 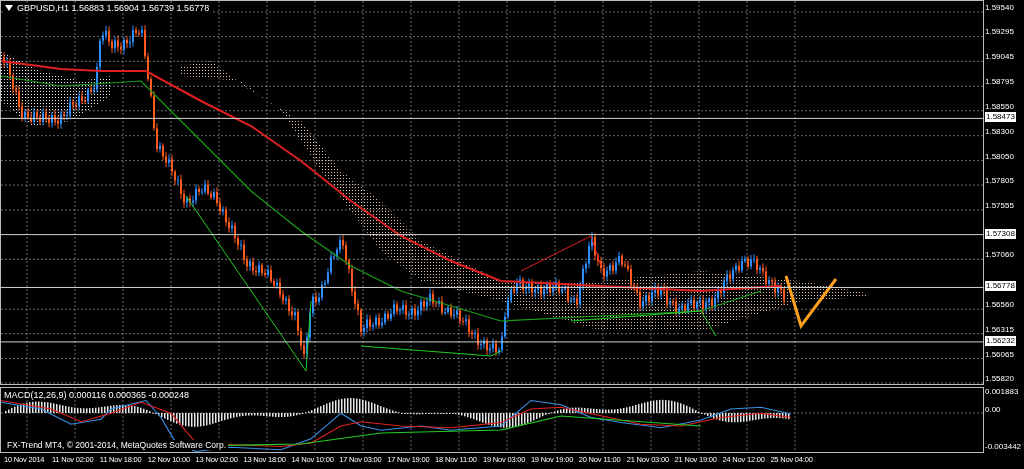 I want to click on price-label: 1.58050, so click(x=999, y=156).